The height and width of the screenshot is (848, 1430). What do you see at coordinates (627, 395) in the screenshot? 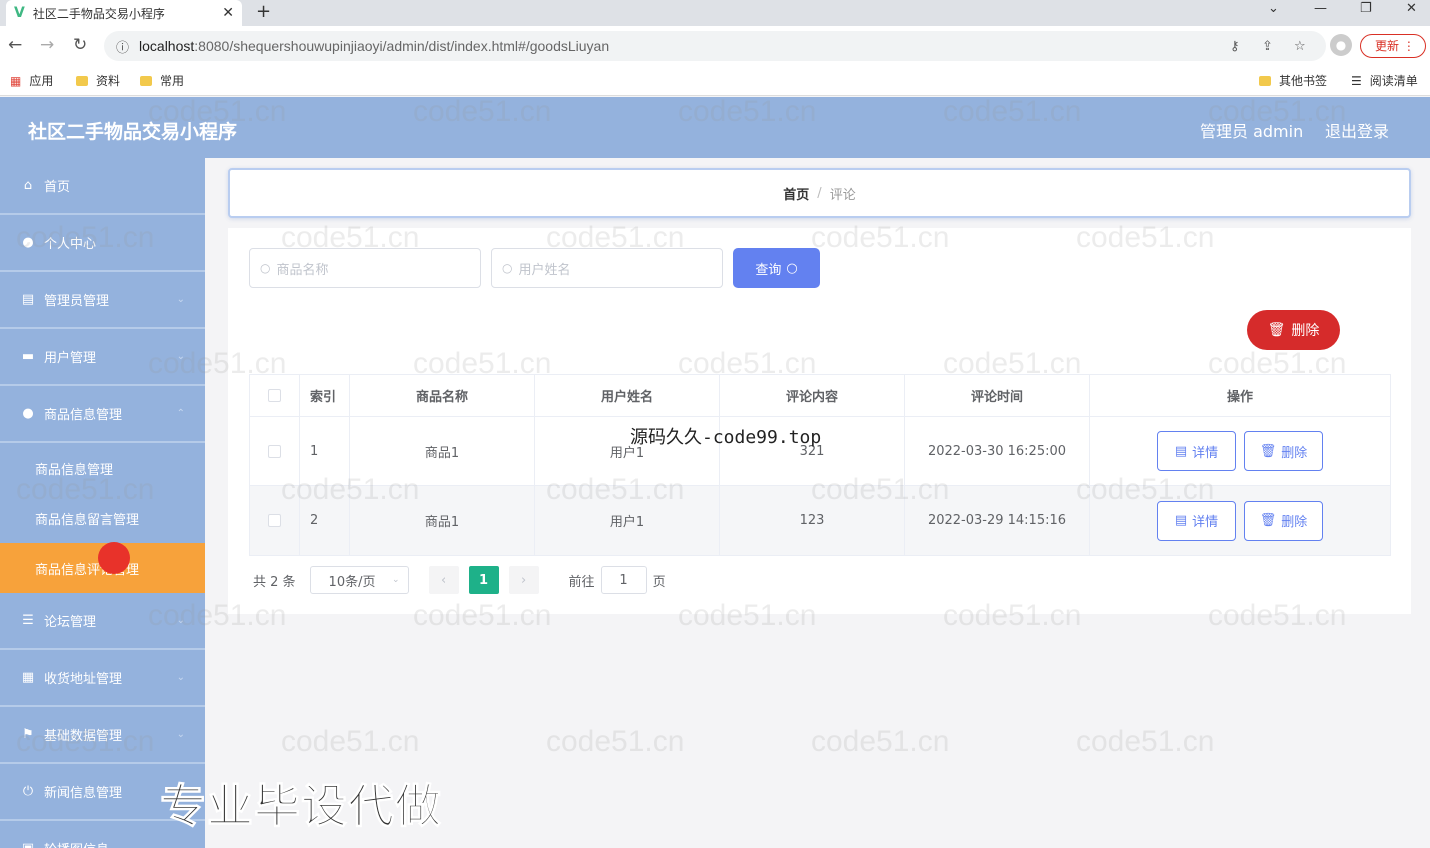
I see `column-header: 用户姓名` at bounding box center [627, 395].